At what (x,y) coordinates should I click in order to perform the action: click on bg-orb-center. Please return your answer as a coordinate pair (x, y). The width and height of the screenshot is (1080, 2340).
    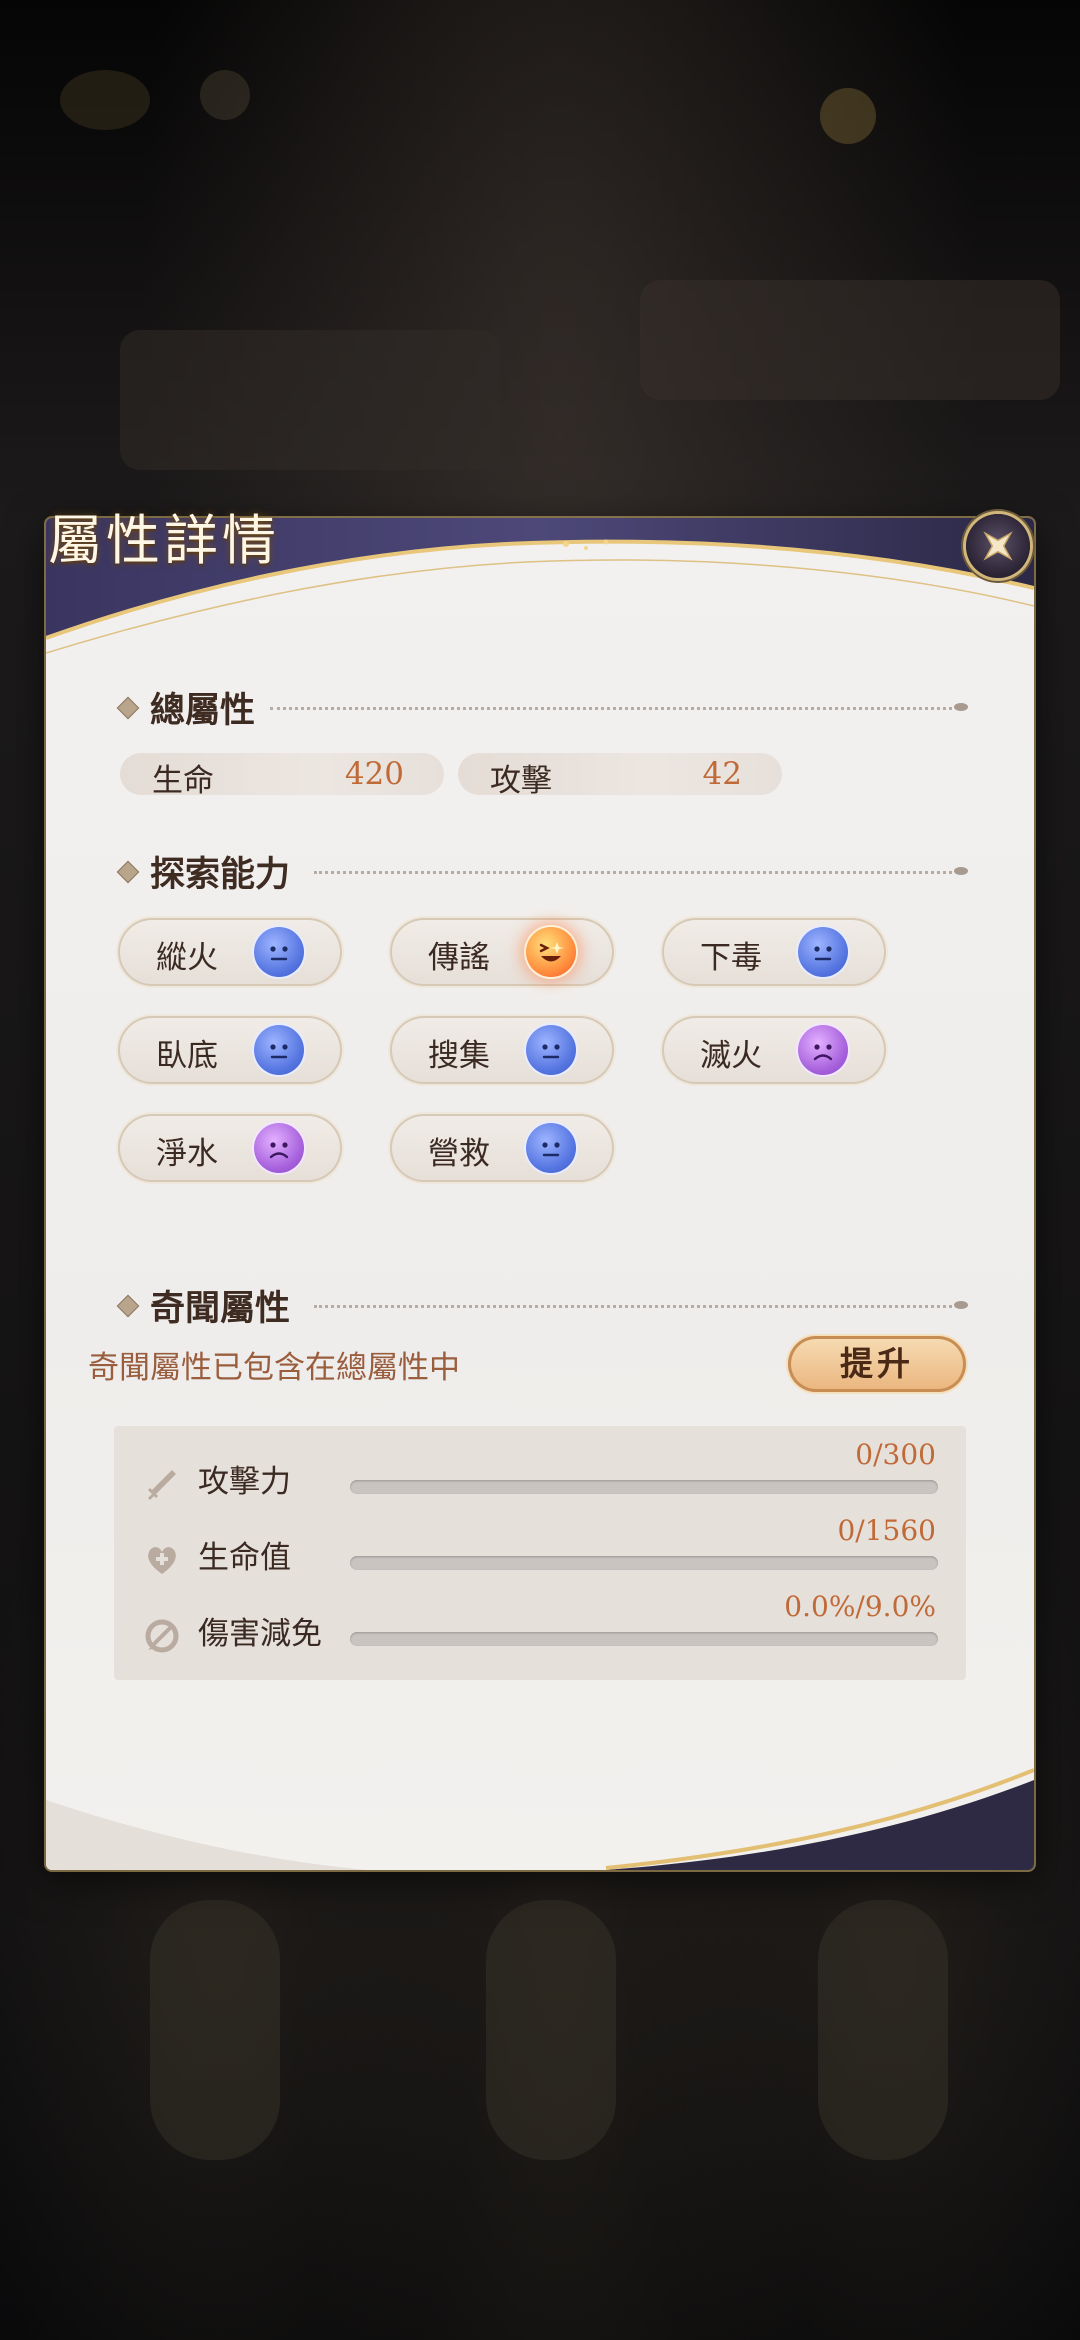
    Looking at the image, I should click on (225, 95).